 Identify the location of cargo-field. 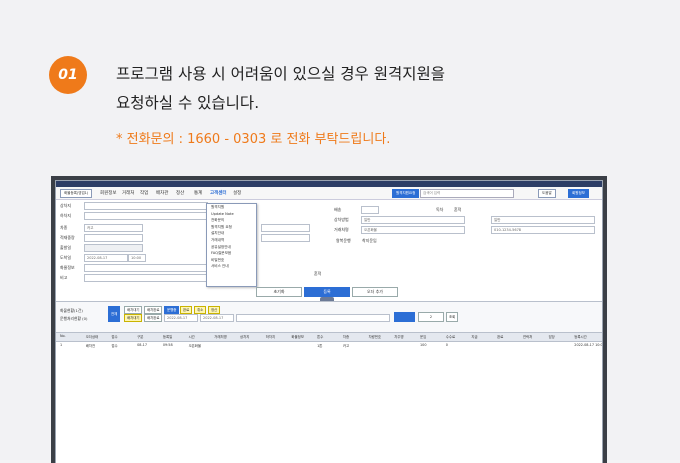
(146, 268).